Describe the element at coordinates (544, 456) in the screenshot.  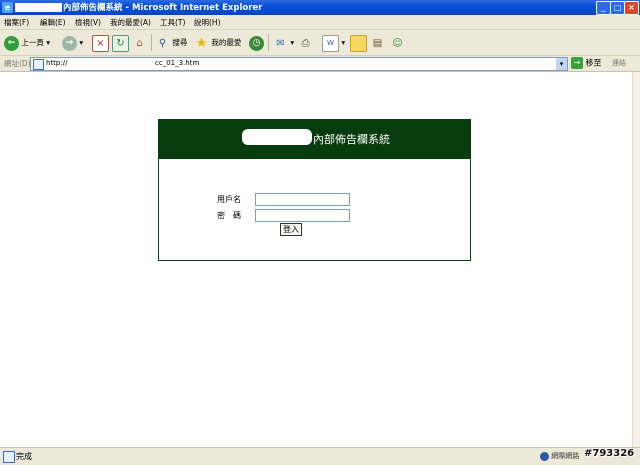
I see `globe-icon` at that location.